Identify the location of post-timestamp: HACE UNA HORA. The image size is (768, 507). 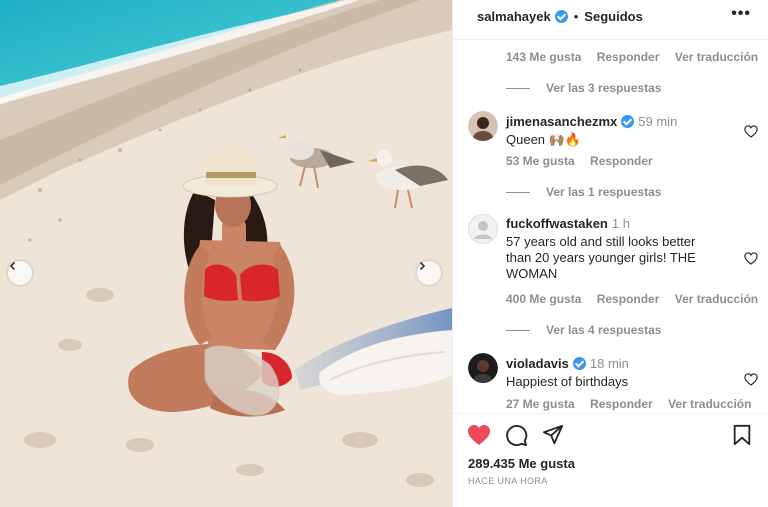
(508, 481).